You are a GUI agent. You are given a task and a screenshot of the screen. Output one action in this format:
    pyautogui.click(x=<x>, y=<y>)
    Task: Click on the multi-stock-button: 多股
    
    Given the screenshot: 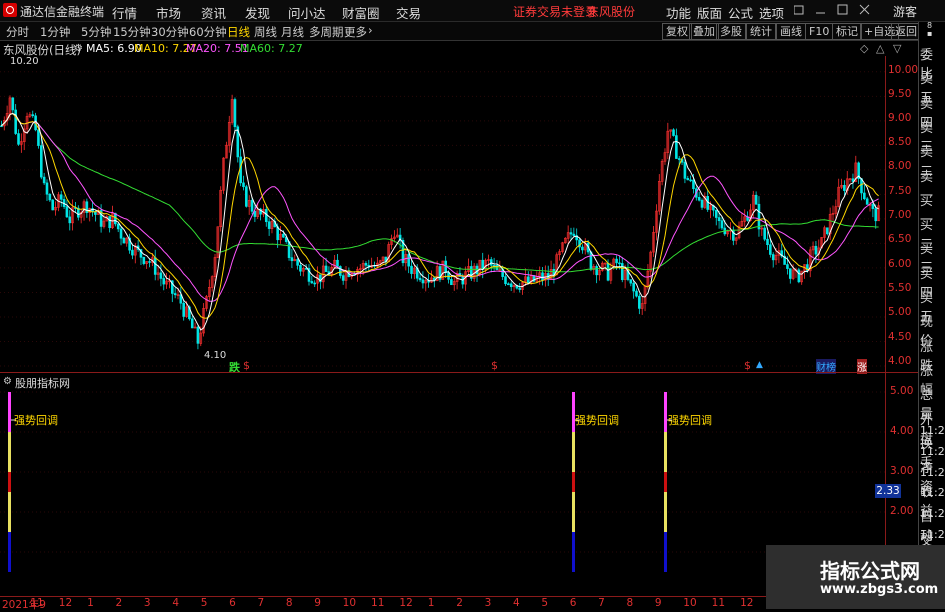 What is the action you would take?
    pyautogui.click(x=731, y=31)
    